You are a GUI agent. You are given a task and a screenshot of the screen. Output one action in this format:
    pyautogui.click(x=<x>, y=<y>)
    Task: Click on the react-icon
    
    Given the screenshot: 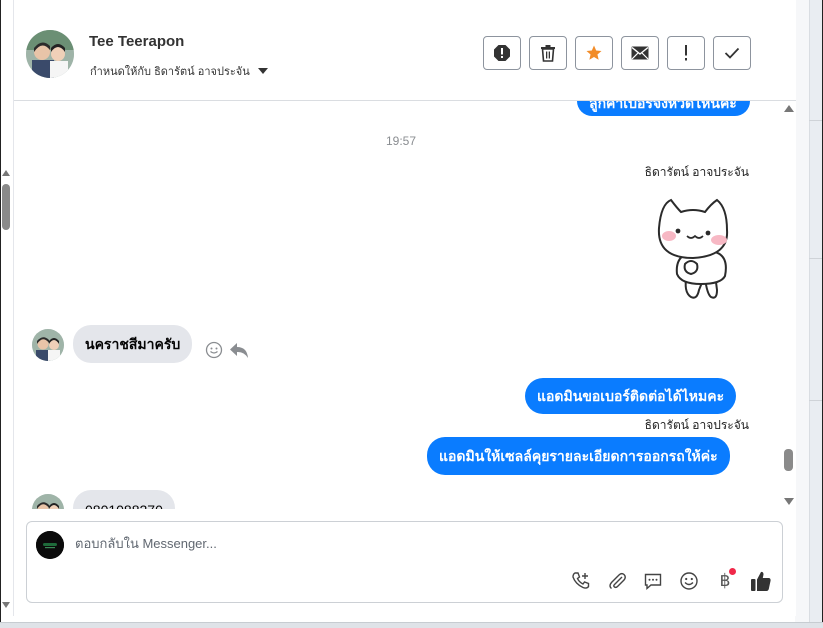 What is the action you would take?
    pyautogui.click(x=214, y=352)
    